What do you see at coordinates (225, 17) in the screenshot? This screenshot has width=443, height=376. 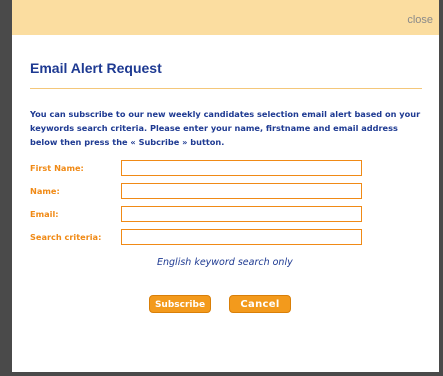 I see `dialog-topbar: close` at bounding box center [225, 17].